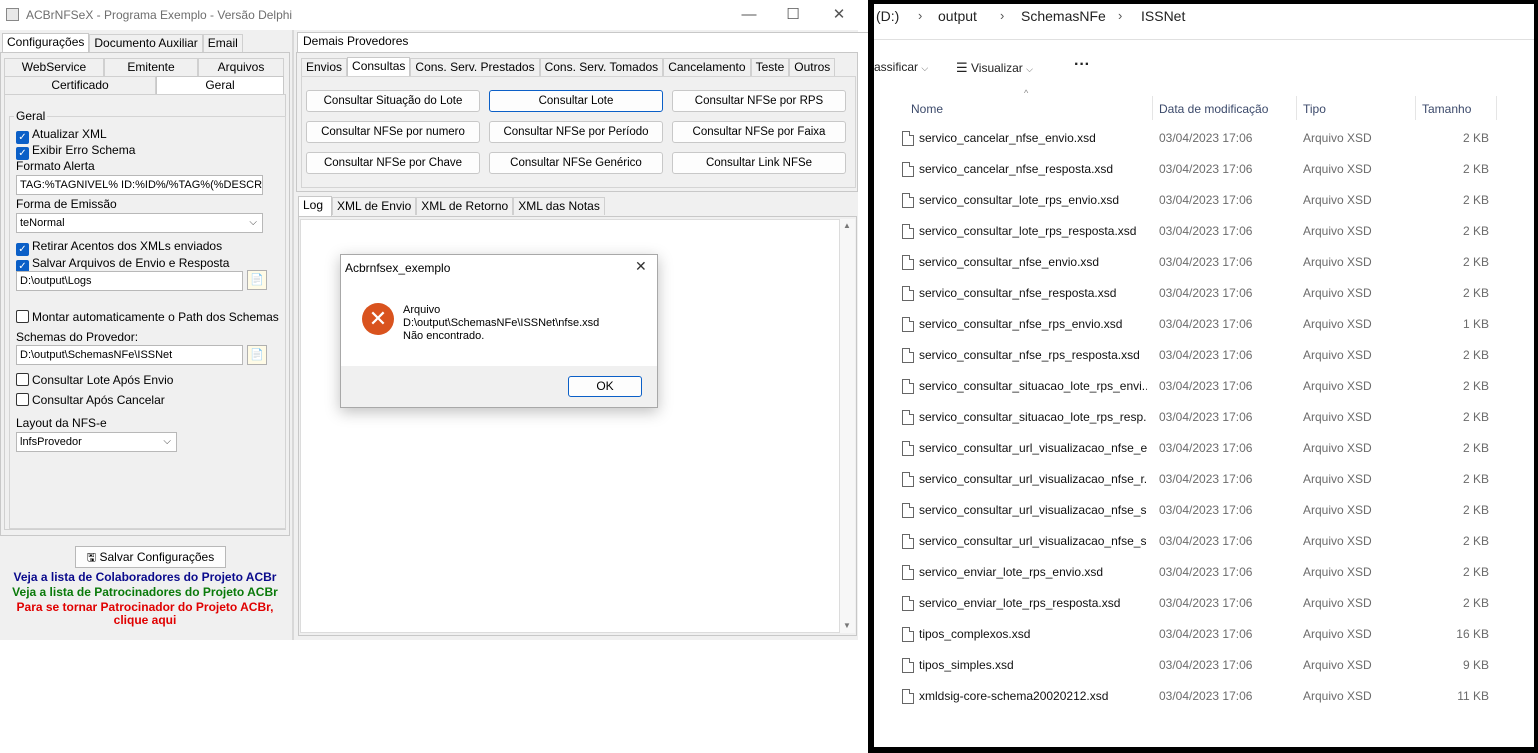  I want to click on atualizar-xml-checkbox: ✓ Atualizar XML, so click(61, 135).